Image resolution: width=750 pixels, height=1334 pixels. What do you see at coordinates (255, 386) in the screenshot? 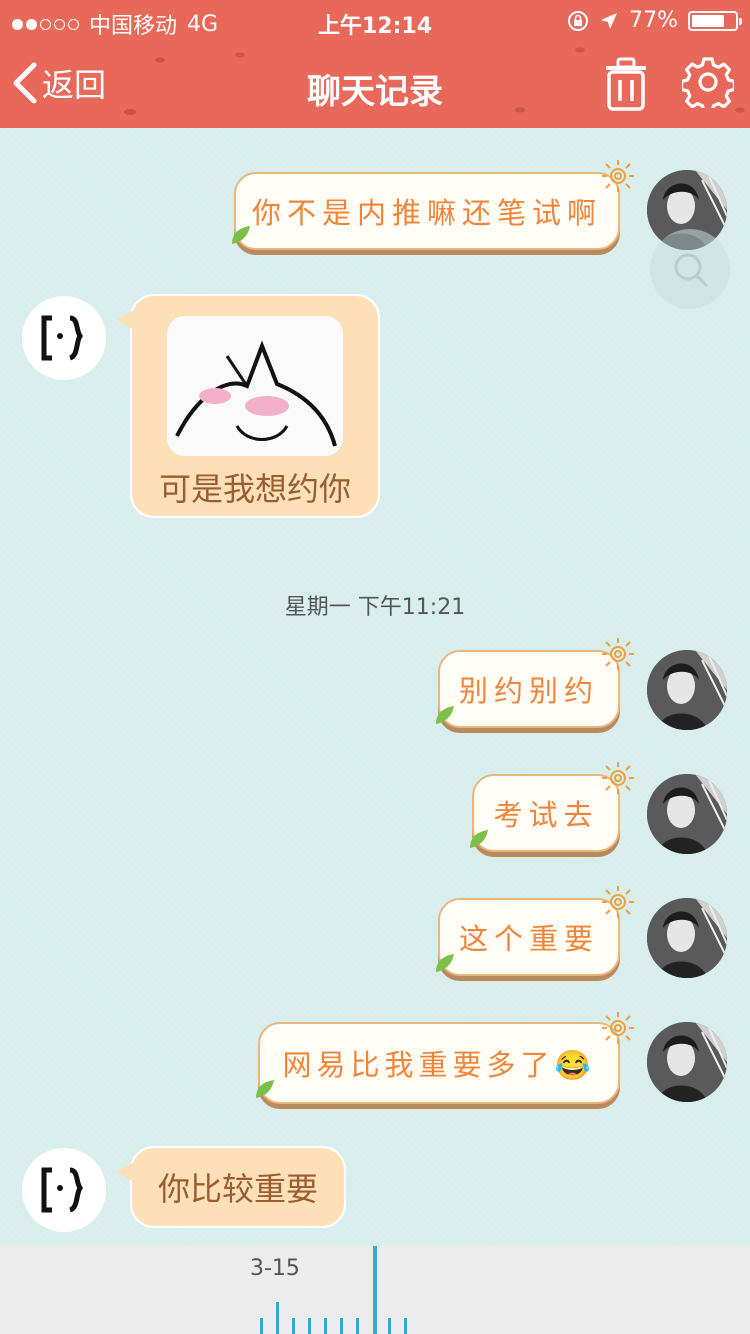
I see `cat-sticker-image` at bounding box center [255, 386].